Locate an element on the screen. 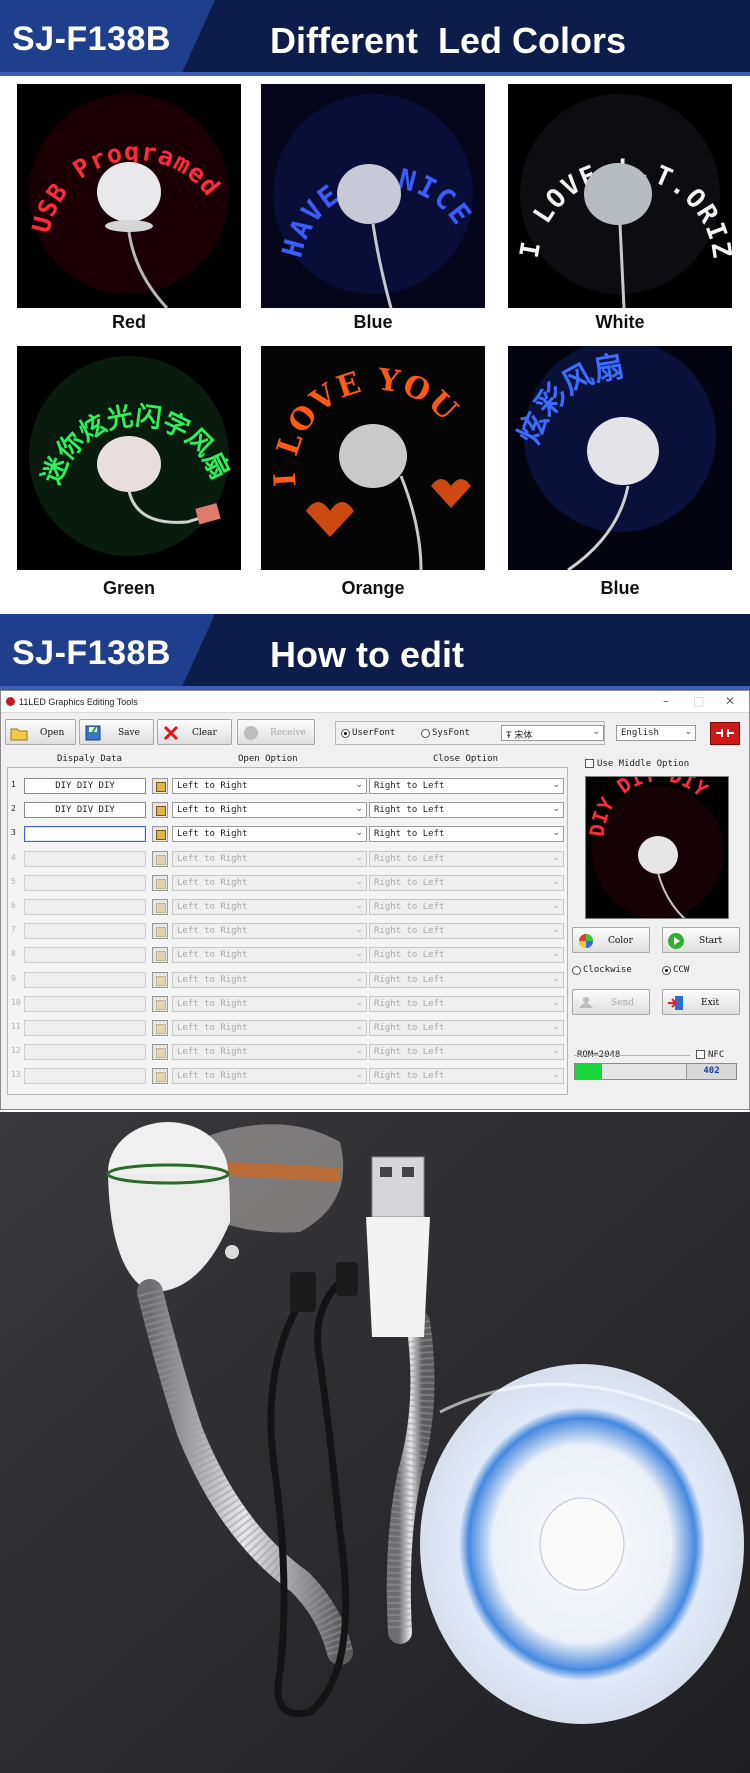 The image size is (750, 1773). open-label: Open is located at coordinates (52, 733).